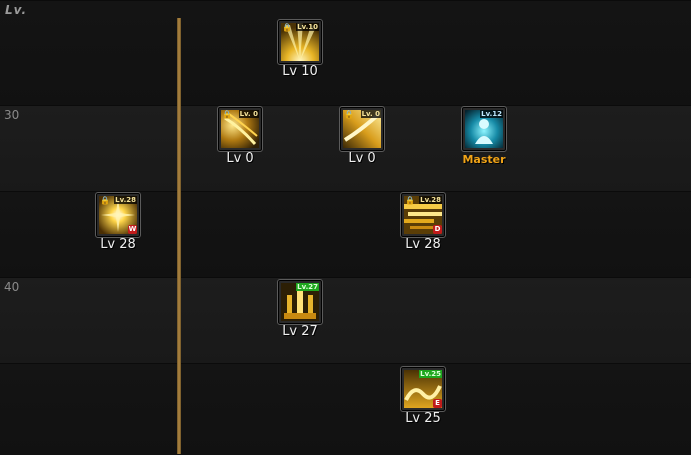 Image resolution: width=691 pixels, height=455 pixels. I want to click on skill-level-caption: Lv 10, so click(300, 71).